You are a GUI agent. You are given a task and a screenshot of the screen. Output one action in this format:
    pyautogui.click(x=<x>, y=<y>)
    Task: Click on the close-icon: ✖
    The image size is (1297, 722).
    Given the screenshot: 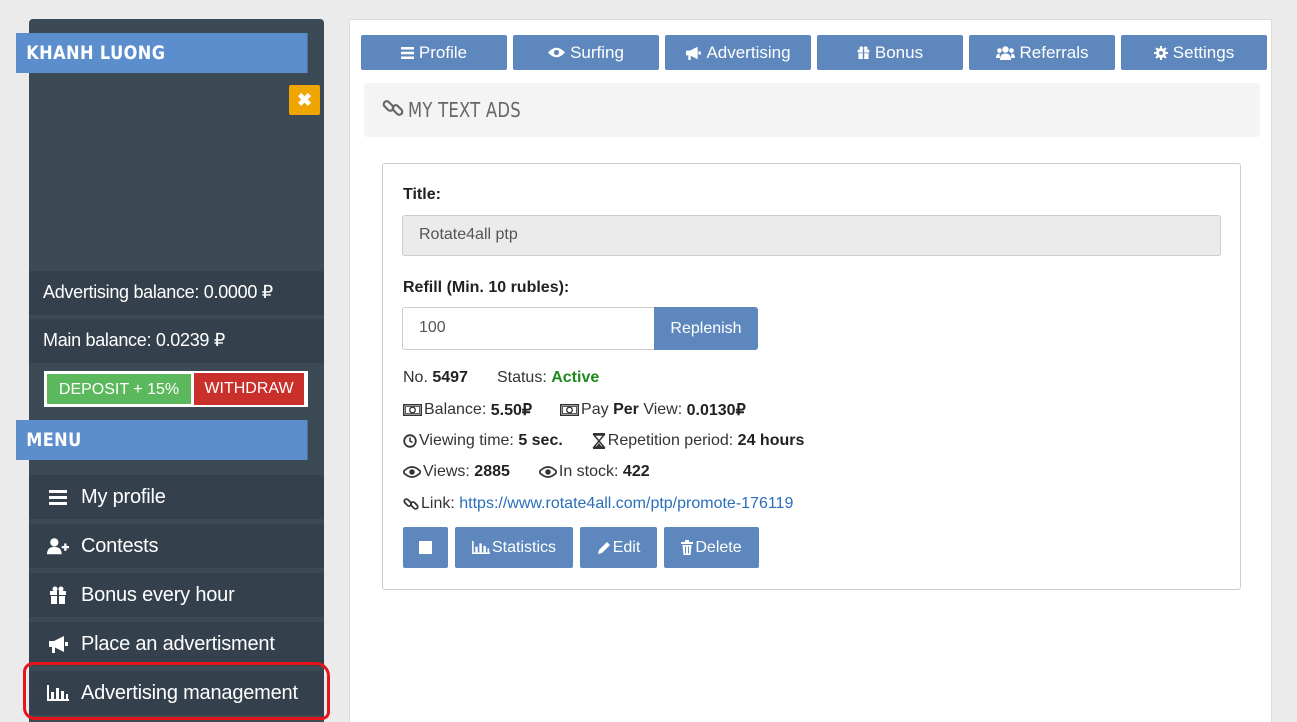 What is the action you would take?
    pyautogui.click(x=304, y=100)
    